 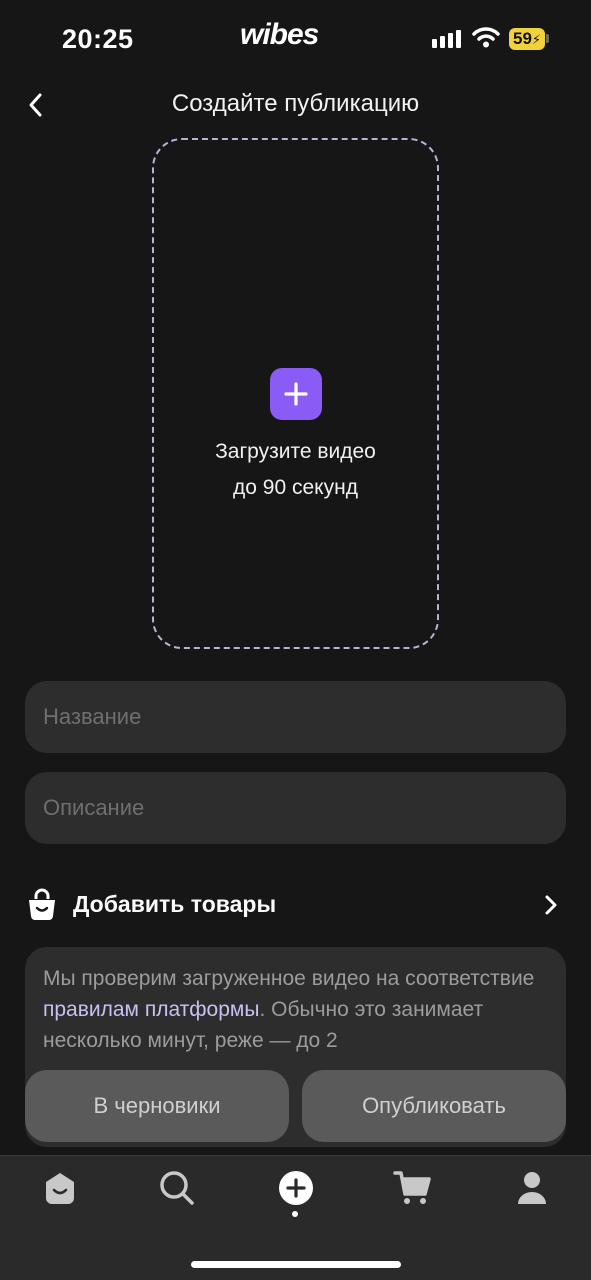 I want to click on brand-logo: wibes, so click(x=279, y=34).